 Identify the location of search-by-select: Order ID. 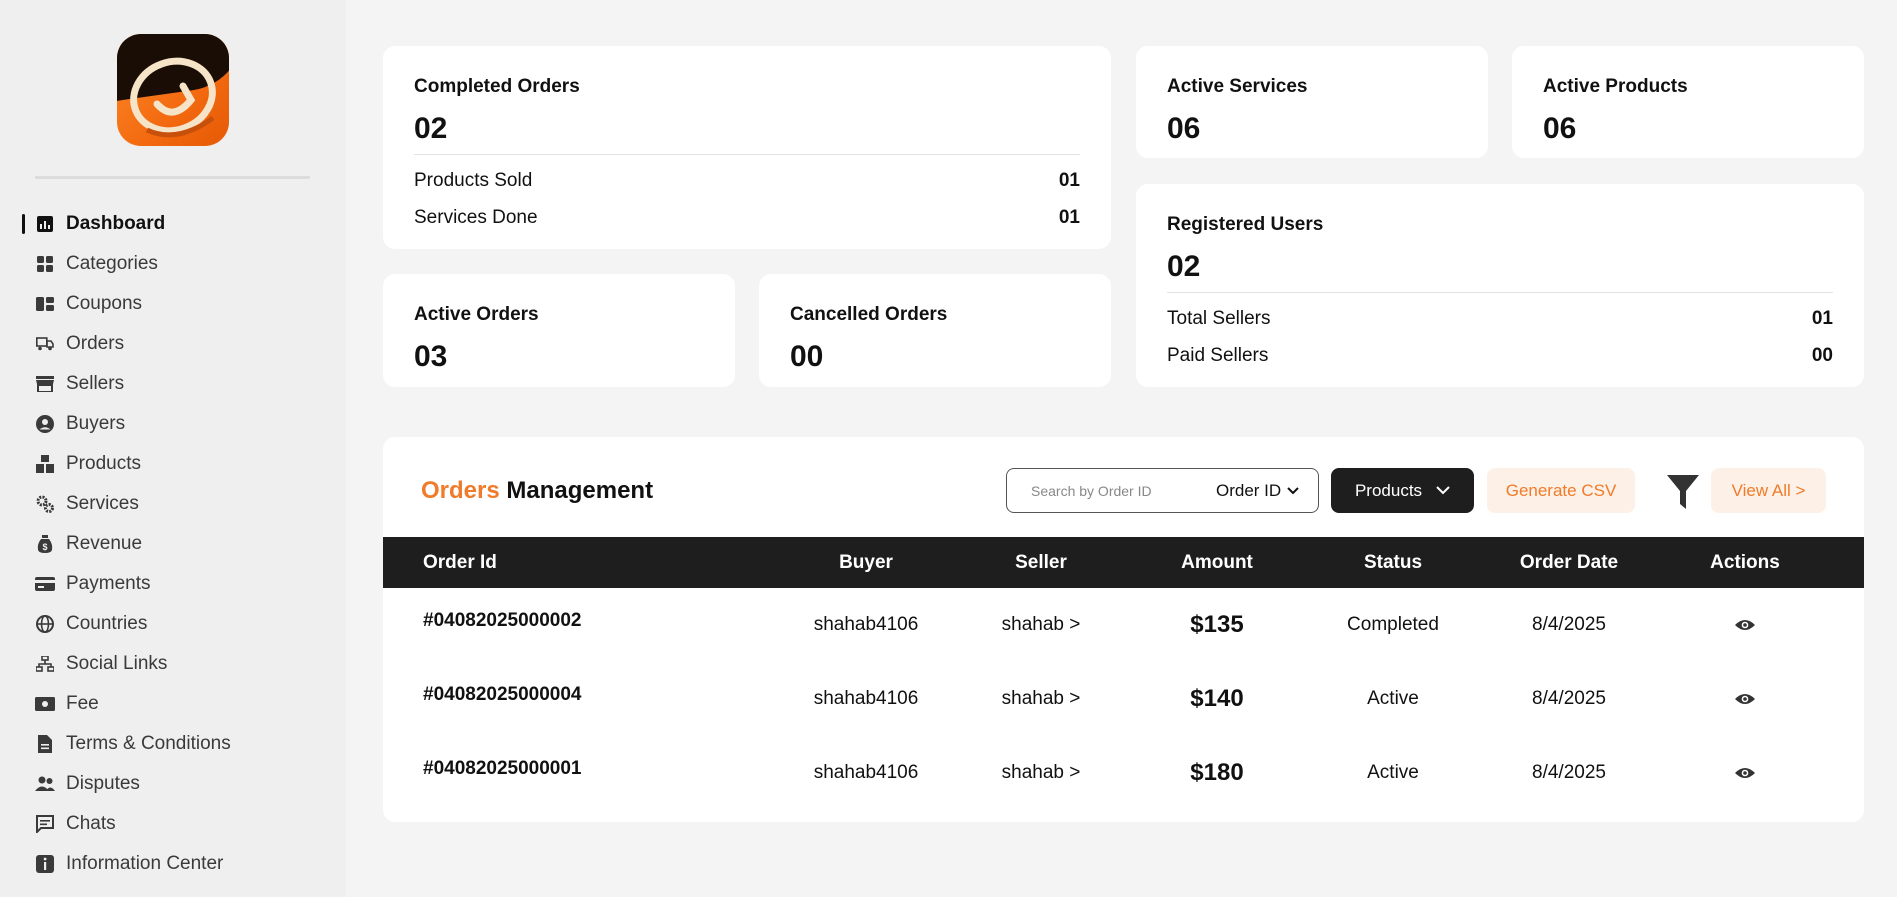
(1257, 491).